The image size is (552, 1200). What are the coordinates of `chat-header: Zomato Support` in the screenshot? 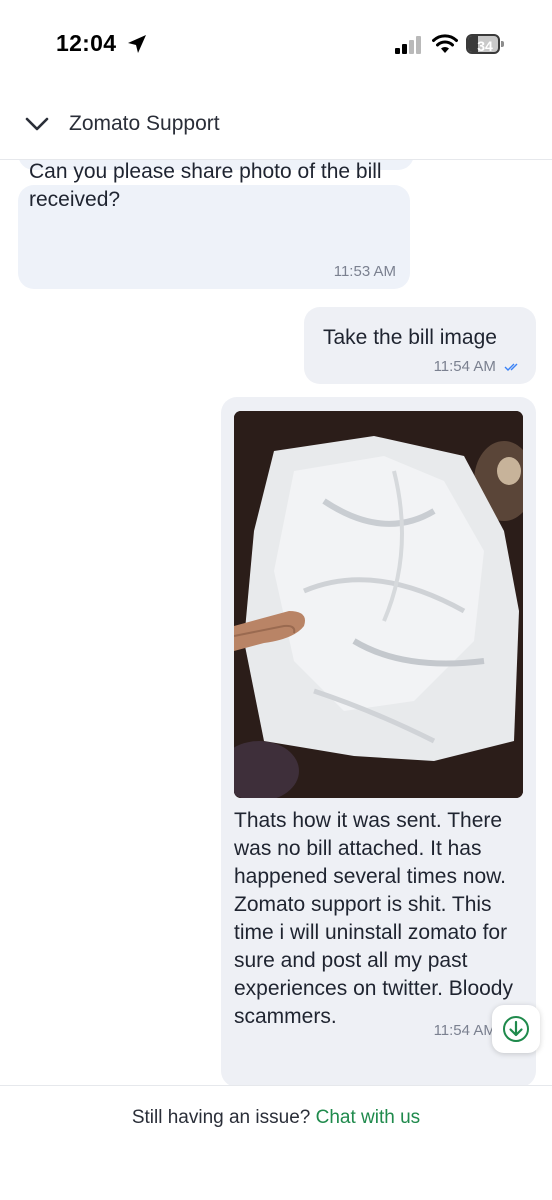 It's located at (276, 126).